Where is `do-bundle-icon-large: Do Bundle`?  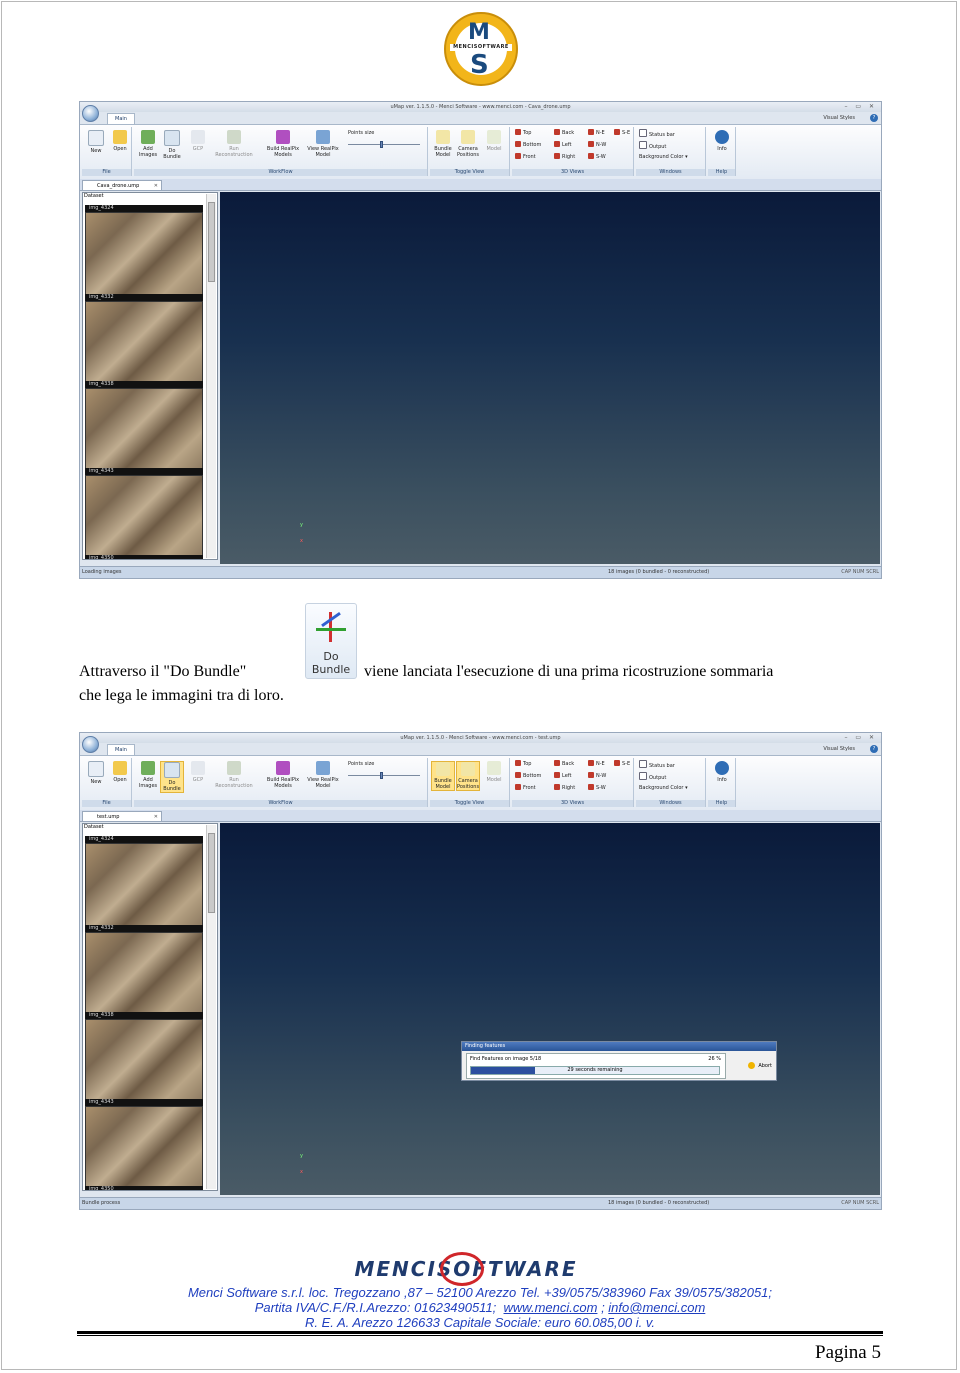 do-bundle-icon-large: Do Bundle is located at coordinates (331, 641).